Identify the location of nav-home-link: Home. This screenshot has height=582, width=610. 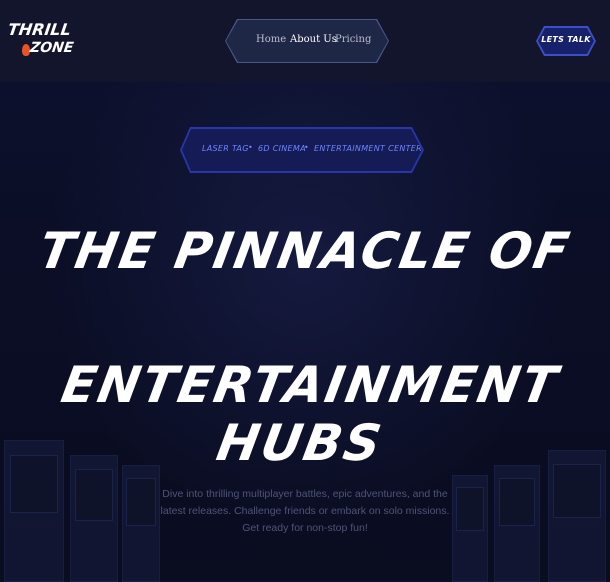
(271, 39).